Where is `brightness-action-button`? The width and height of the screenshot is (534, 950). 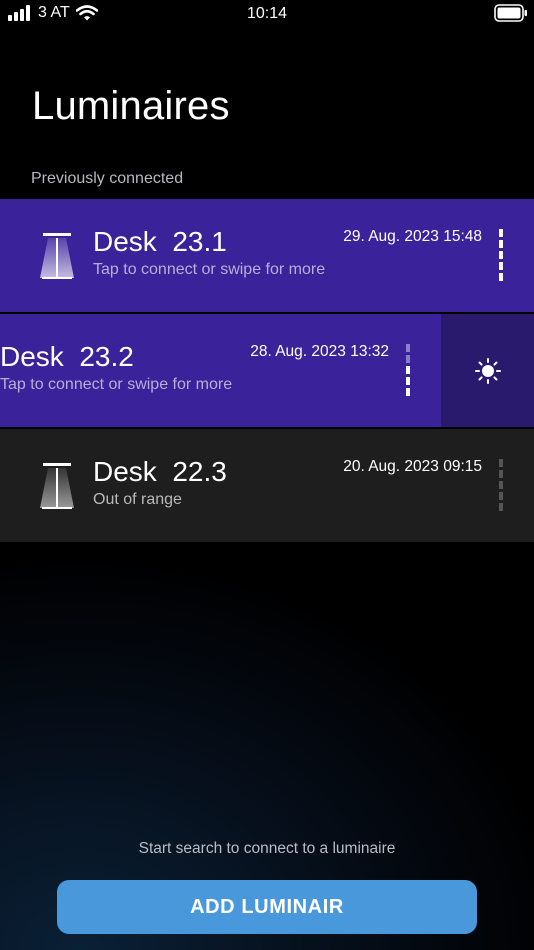
brightness-action-button is located at coordinates (487, 370).